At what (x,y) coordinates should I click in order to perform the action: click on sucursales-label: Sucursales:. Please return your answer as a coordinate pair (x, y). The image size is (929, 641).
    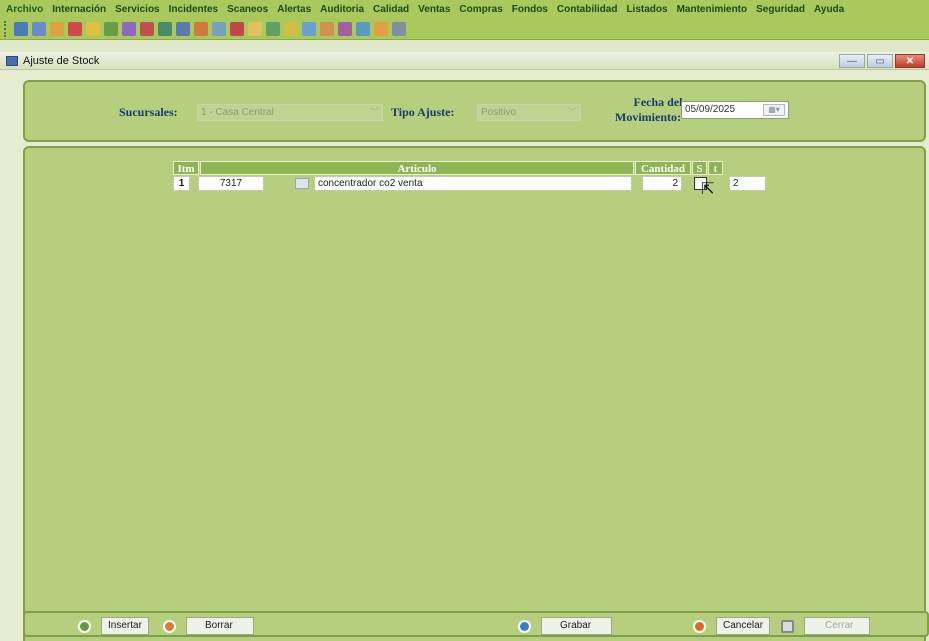
    Looking at the image, I should click on (148, 112).